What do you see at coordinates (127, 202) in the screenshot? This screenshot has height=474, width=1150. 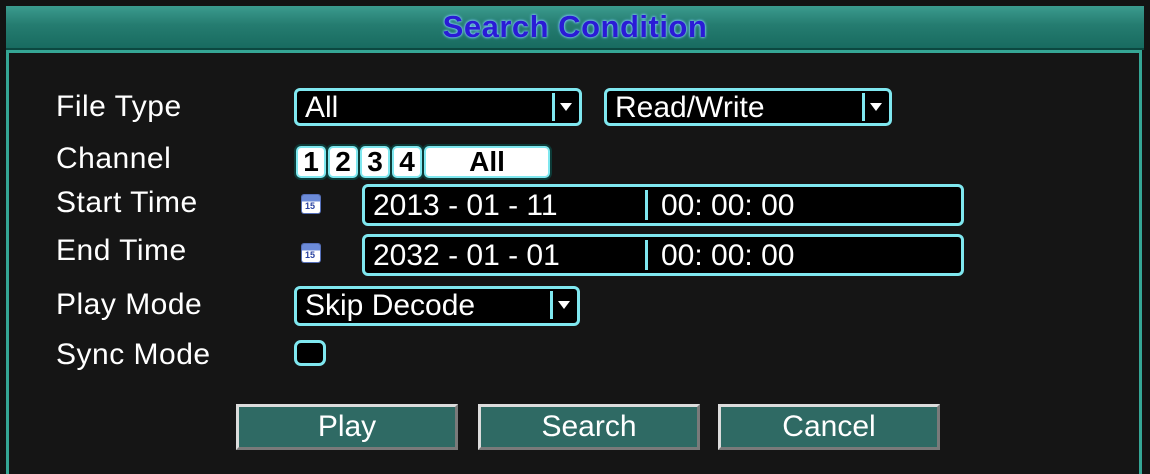 I see `start-time-label: Start Time` at bounding box center [127, 202].